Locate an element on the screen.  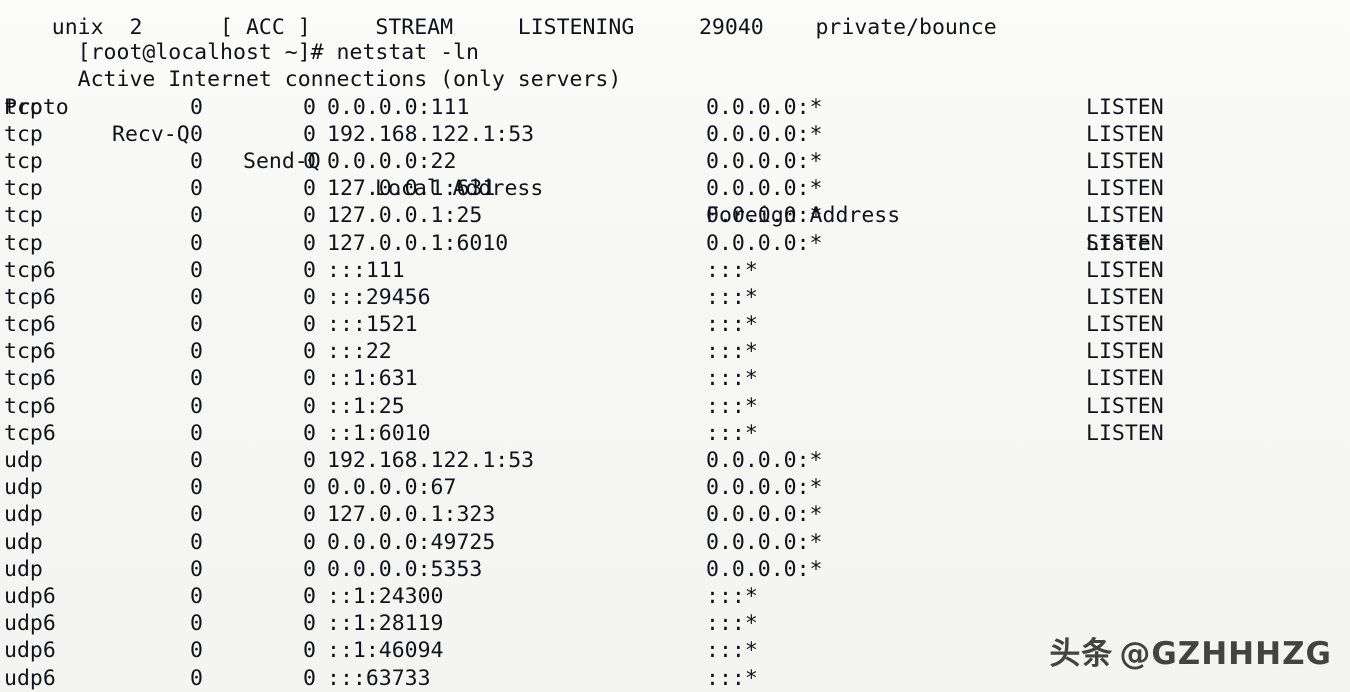
table-row: udp 0 0 127.0.0.1:323 0.0.0.0:* is located at coordinates (675, 514).